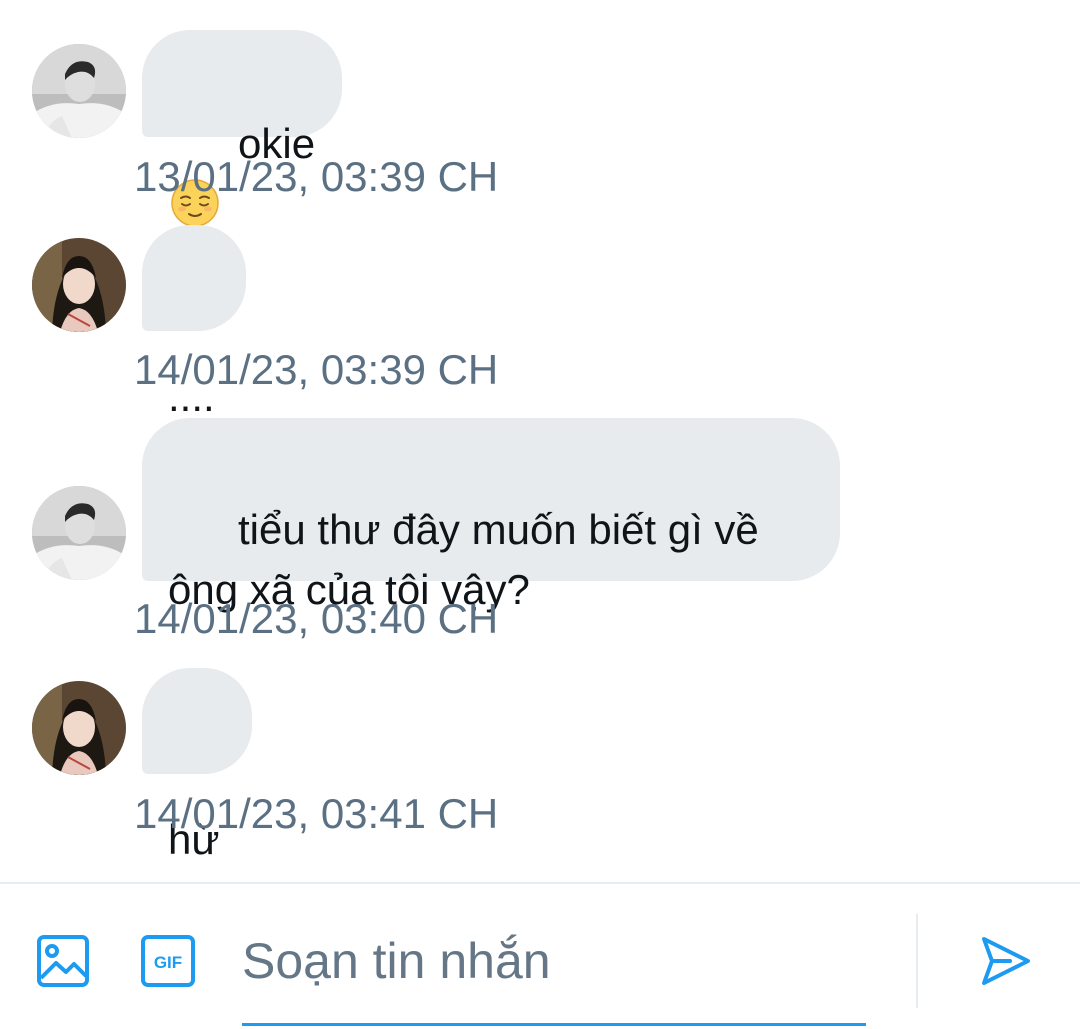  I want to click on gif-label: GIF, so click(168, 962).